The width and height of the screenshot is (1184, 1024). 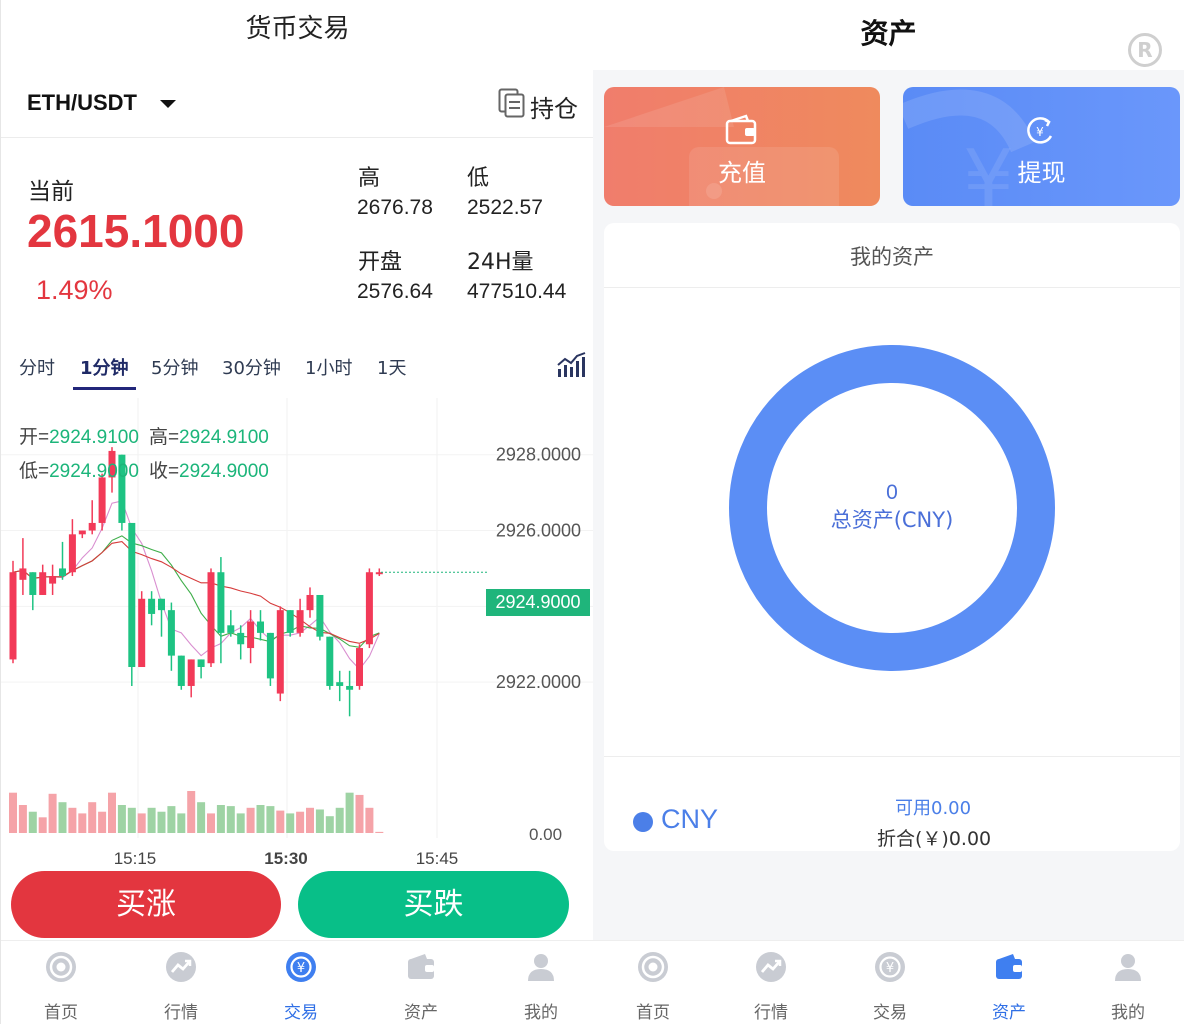 I want to click on home-icon, so click(x=61, y=967).